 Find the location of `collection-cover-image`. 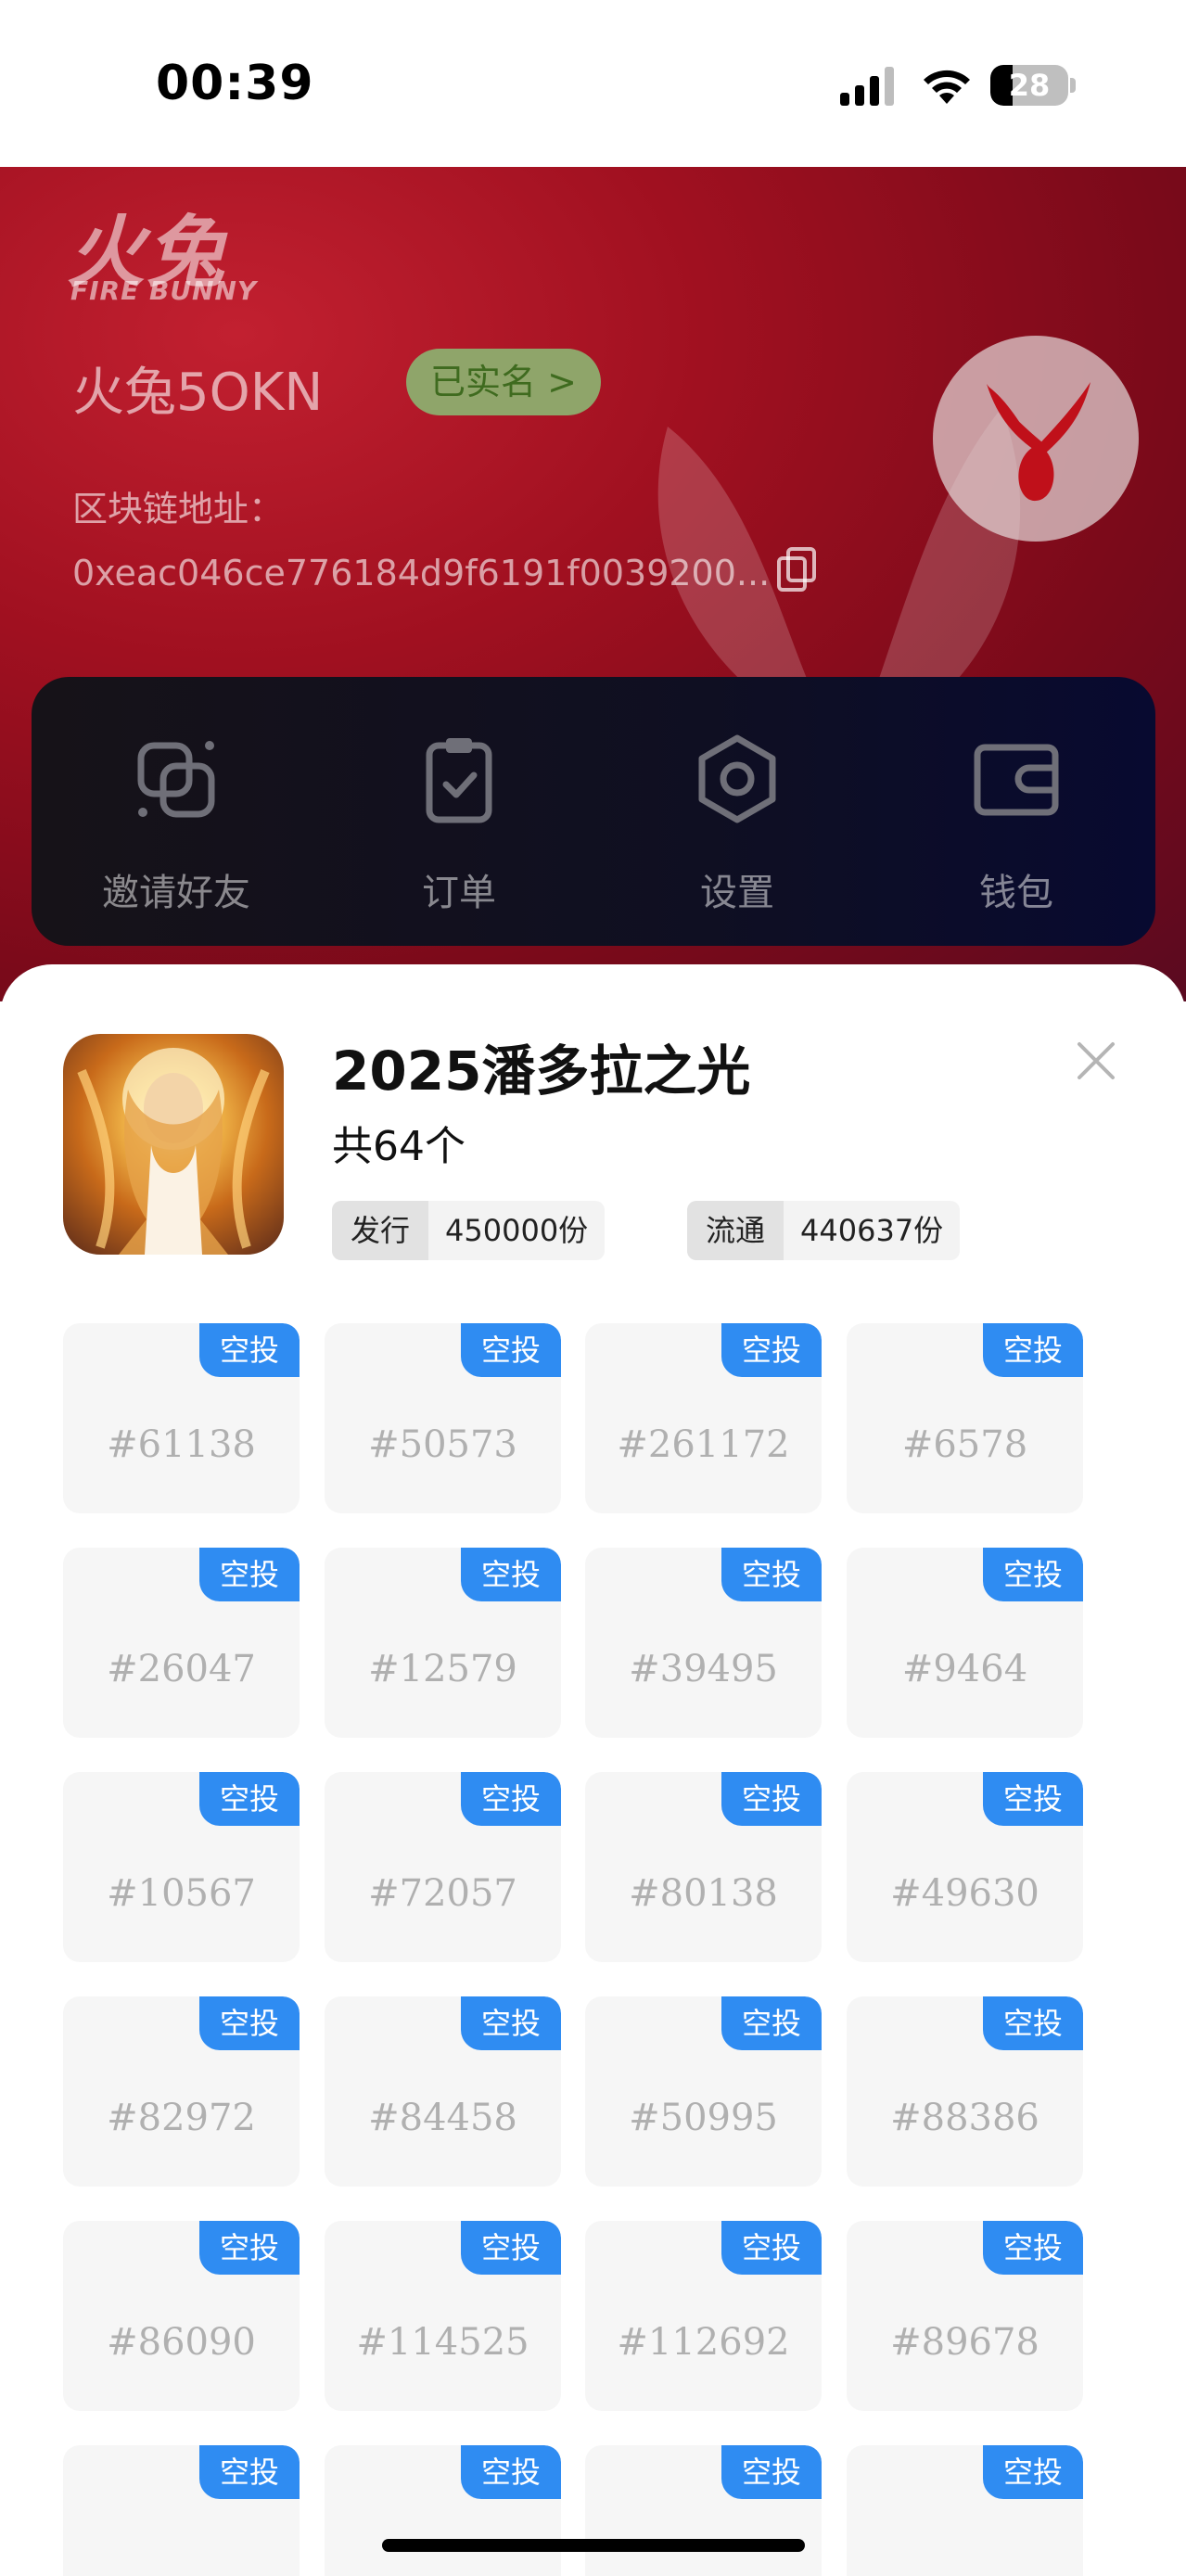

collection-cover-image is located at coordinates (173, 1144).